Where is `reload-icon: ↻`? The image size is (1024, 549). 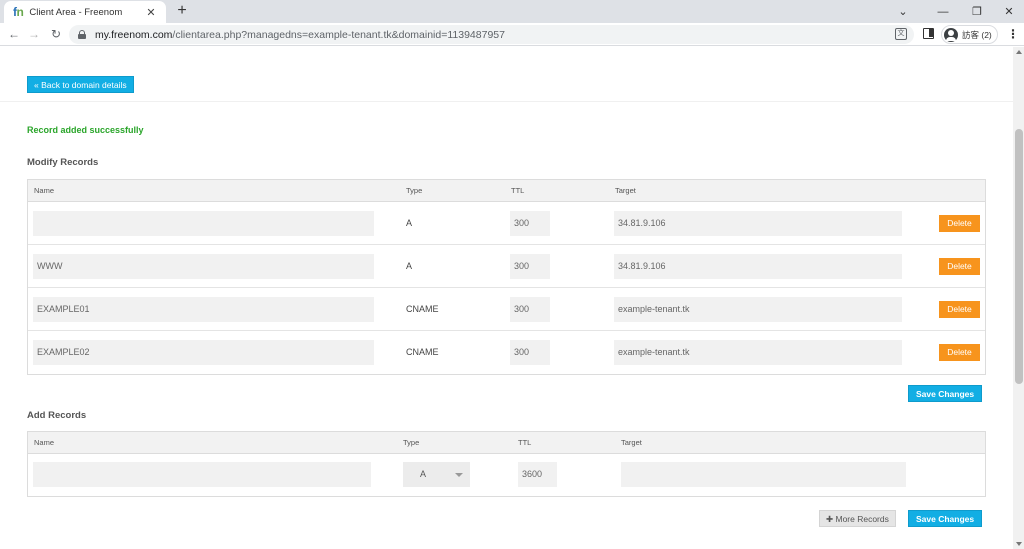
reload-icon: ↻ is located at coordinates (56, 34).